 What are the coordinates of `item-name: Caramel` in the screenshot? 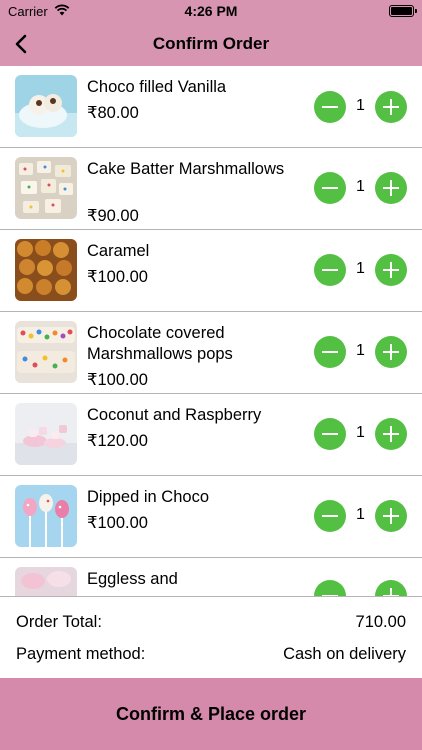 It's located at (118, 251).